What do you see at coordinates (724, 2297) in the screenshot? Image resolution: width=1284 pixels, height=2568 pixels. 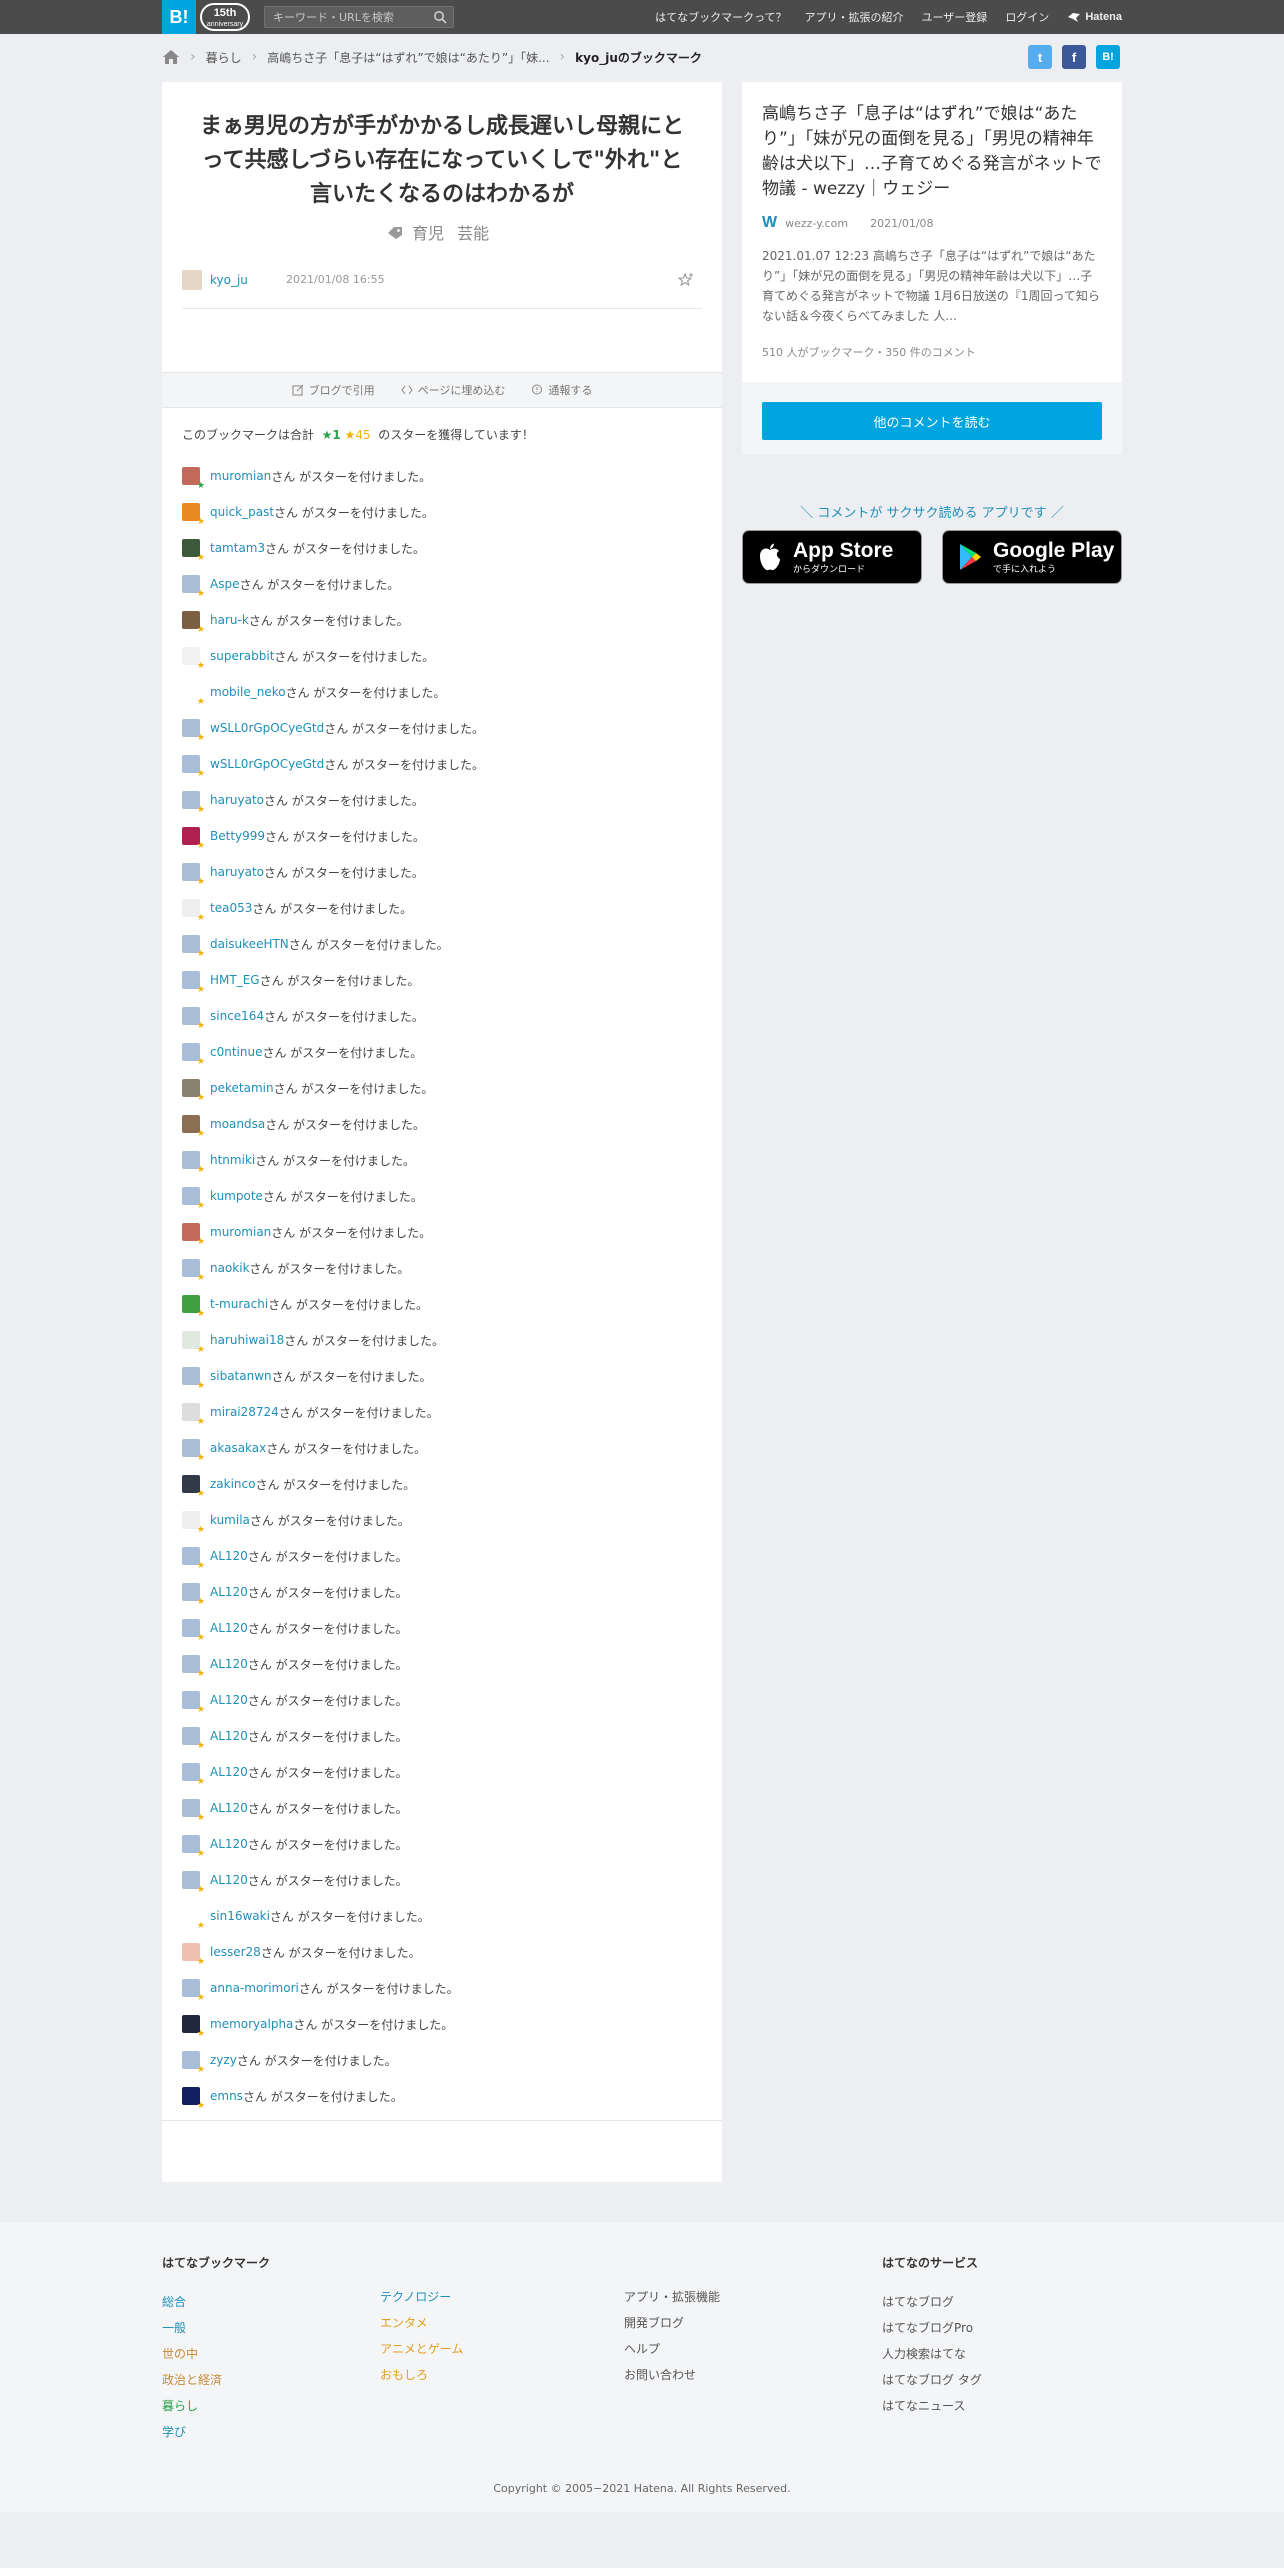 I see `footer-link-apps: アプリ・拡張機能` at bounding box center [724, 2297].